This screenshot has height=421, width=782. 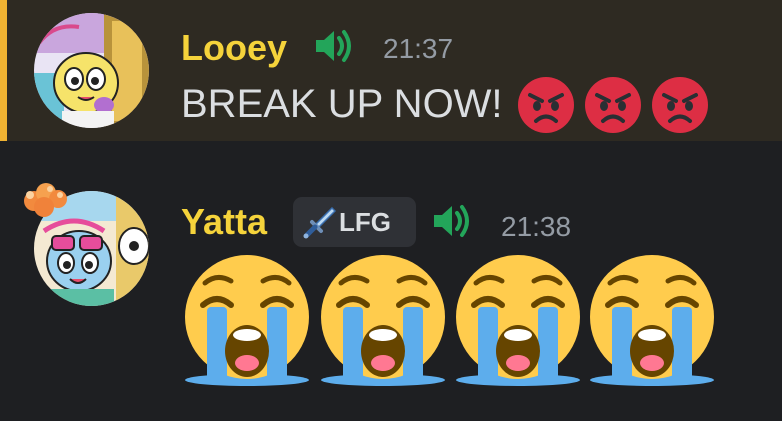 I want to click on guild-tag: LFG, so click(x=354, y=222).